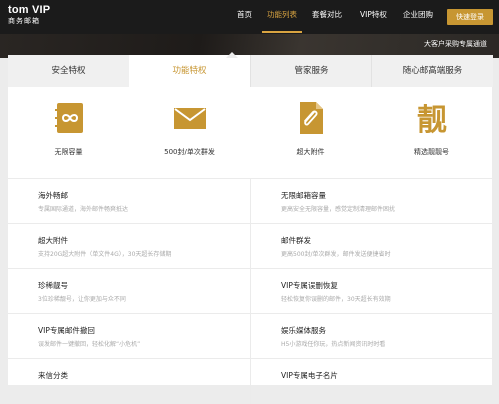 Image resolution: width=499 pixels, height=404 pixels. I want to click on list-item: 超大附件 支持20G超大附件（单文件4G），30天超长存储期, so click(129, 246).